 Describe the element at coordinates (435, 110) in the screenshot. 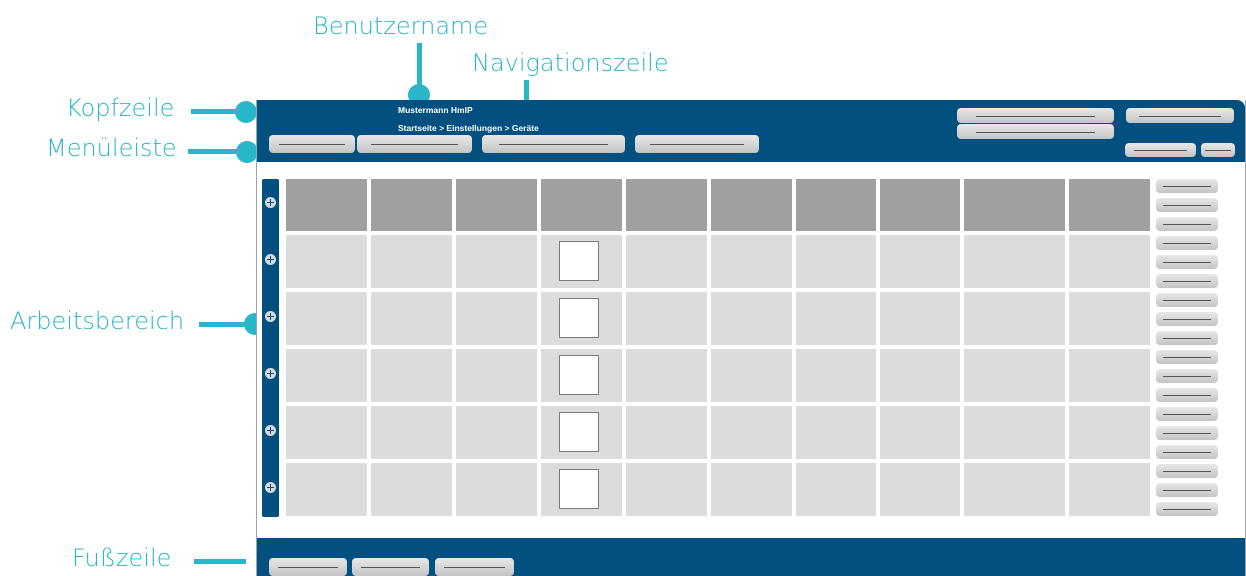

I see `user-name: Mustermann HmIP` at that location.